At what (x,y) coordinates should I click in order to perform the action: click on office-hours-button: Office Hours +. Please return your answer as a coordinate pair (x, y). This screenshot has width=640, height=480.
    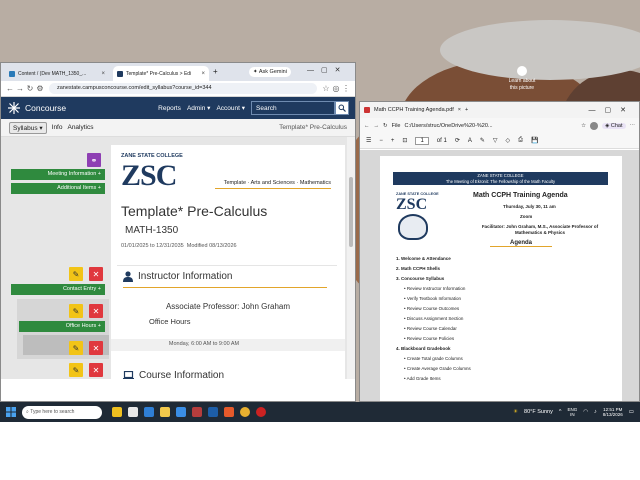
    Looking at the image, I should click on (62, 326).